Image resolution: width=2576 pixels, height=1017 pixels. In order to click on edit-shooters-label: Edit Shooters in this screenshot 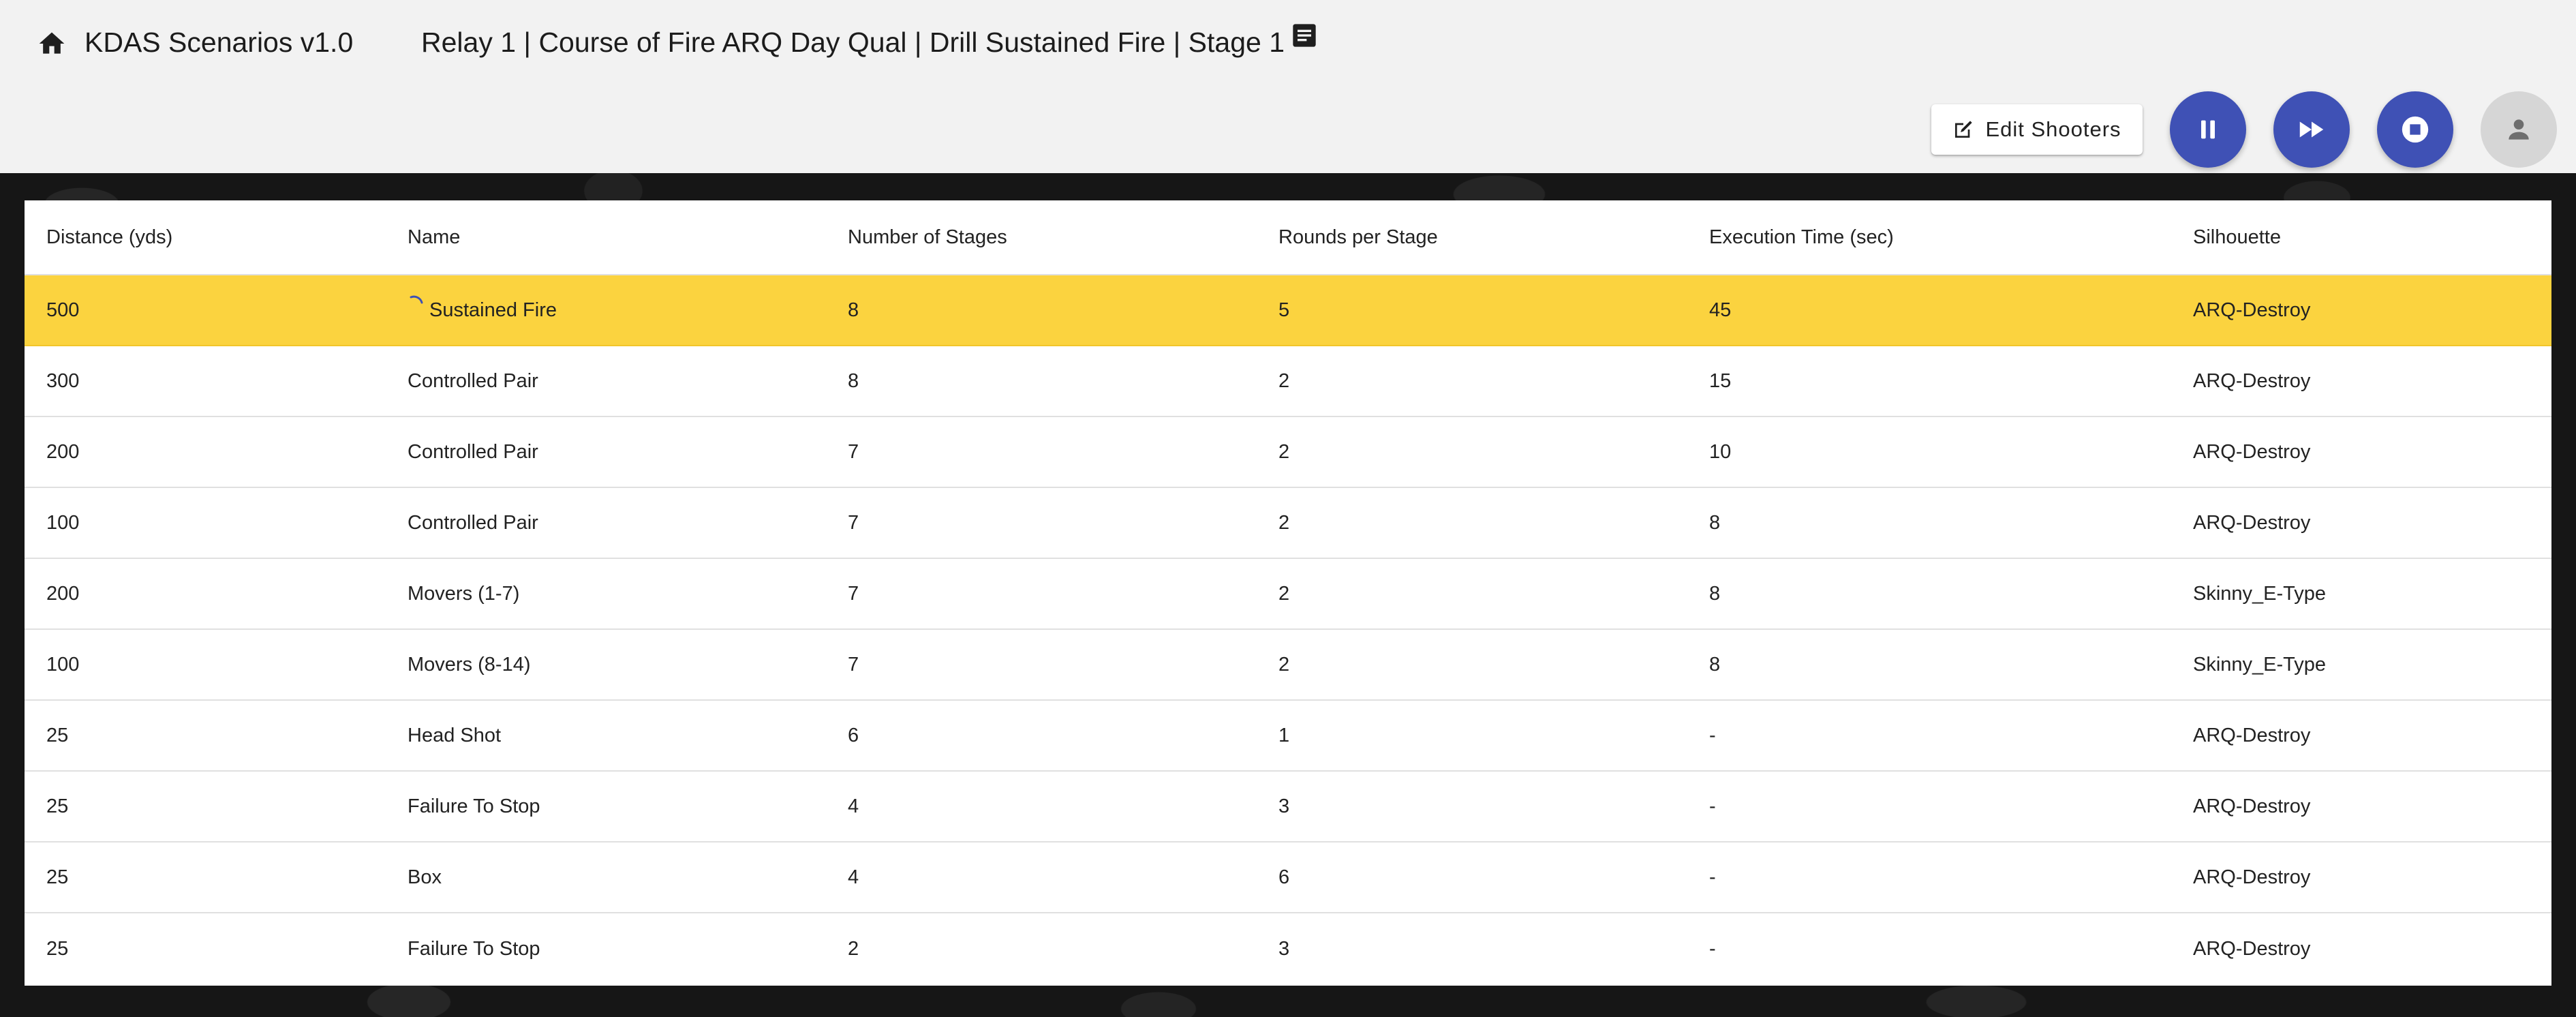, I will do `click(2053, 129)`.